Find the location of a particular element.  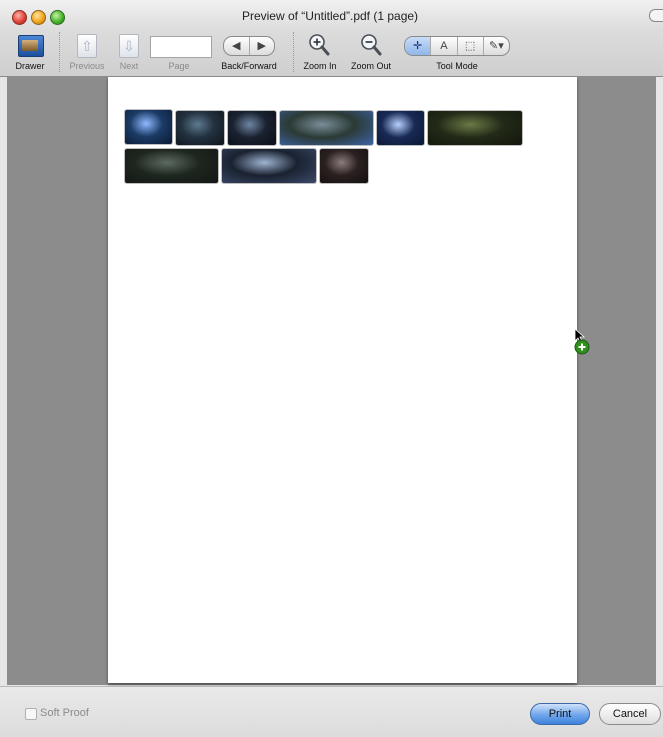

down-arrow-icon: ⇩ is located at coordinates (129, 46).